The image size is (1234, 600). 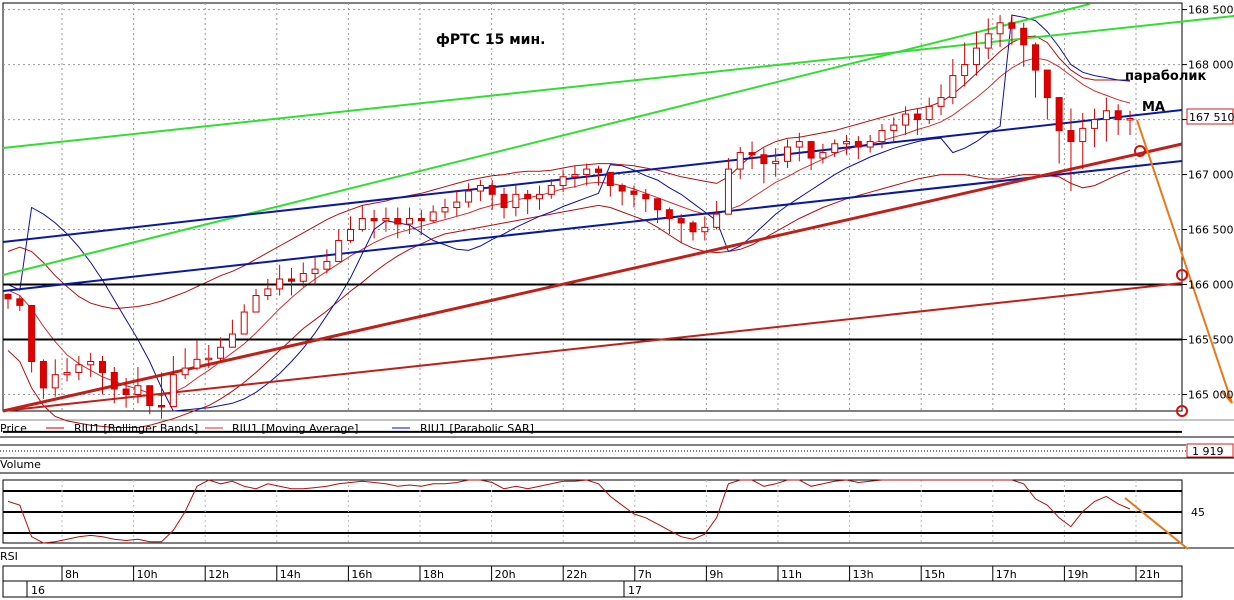 What do you see at coordinates (934, 574) in the screenshot?
I see `time-tick-label: 15h` at bounding box center [934, 574].